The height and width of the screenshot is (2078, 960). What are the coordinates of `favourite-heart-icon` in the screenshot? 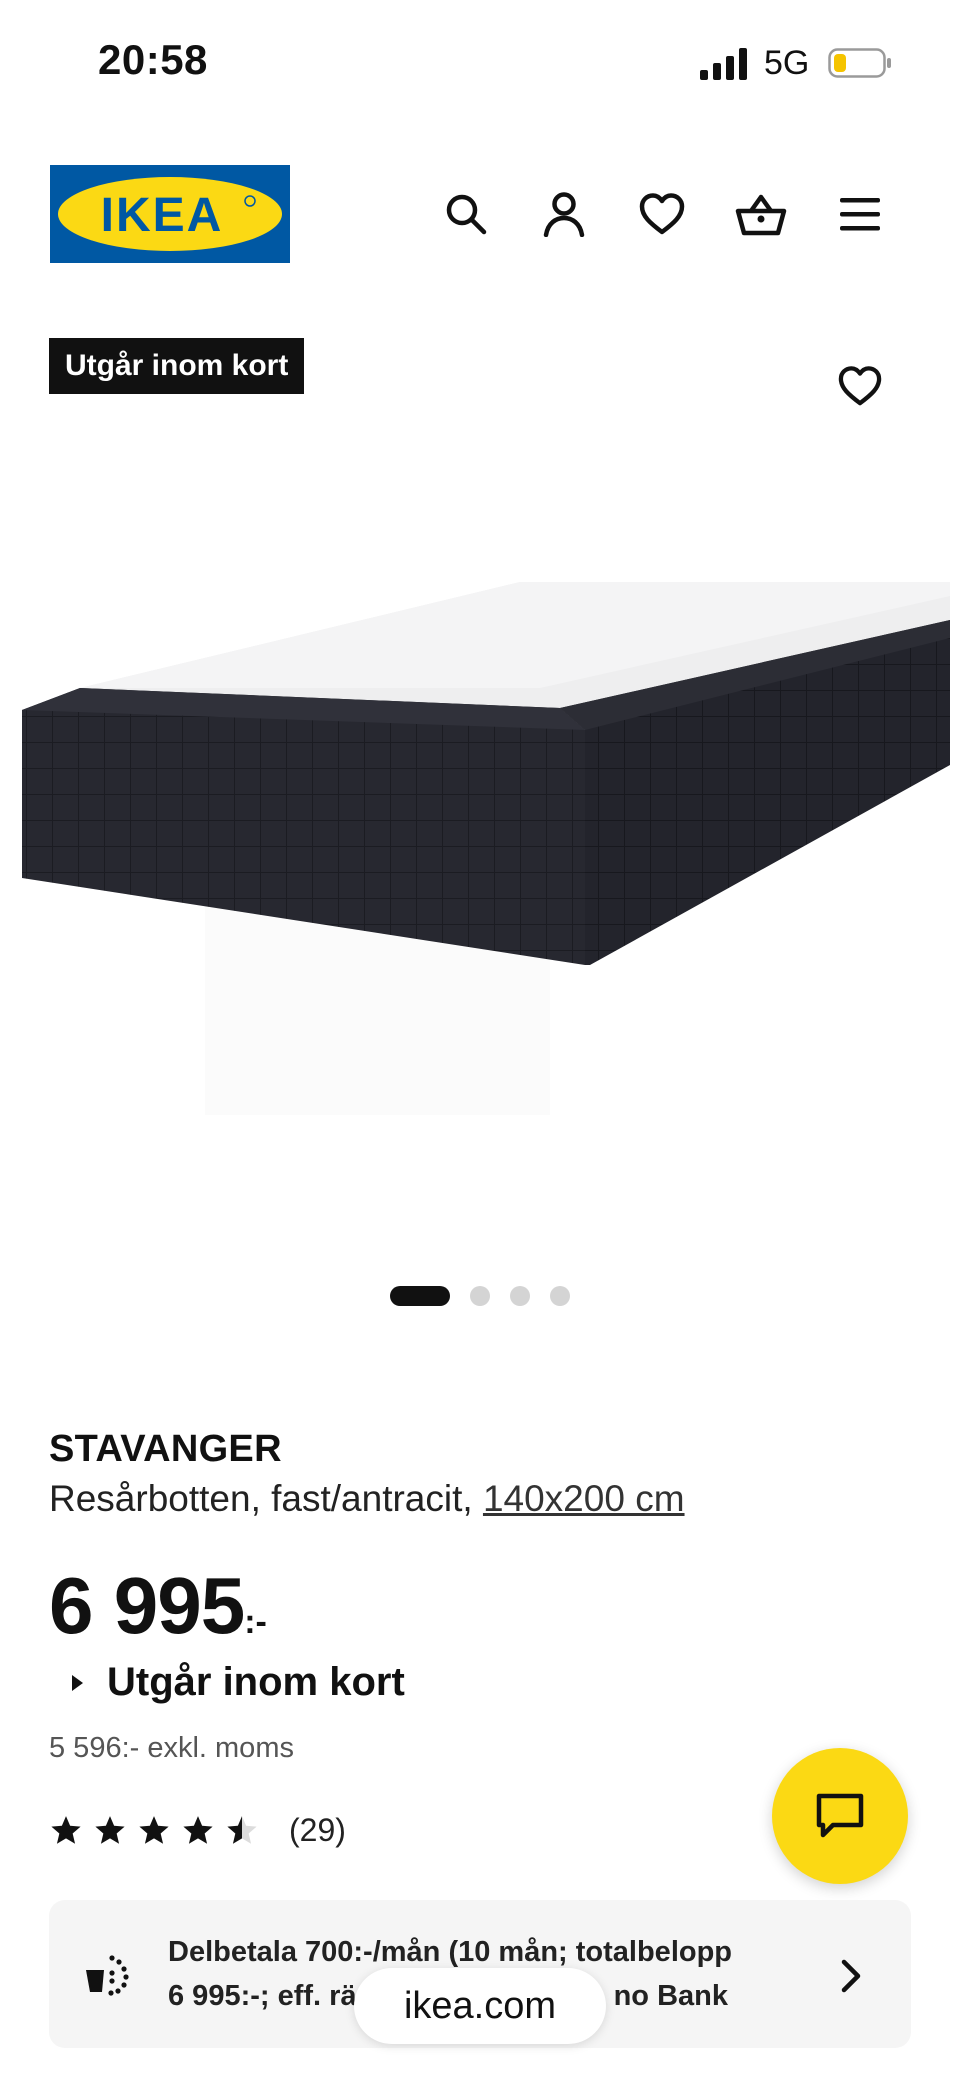 It's located at (860, 386).